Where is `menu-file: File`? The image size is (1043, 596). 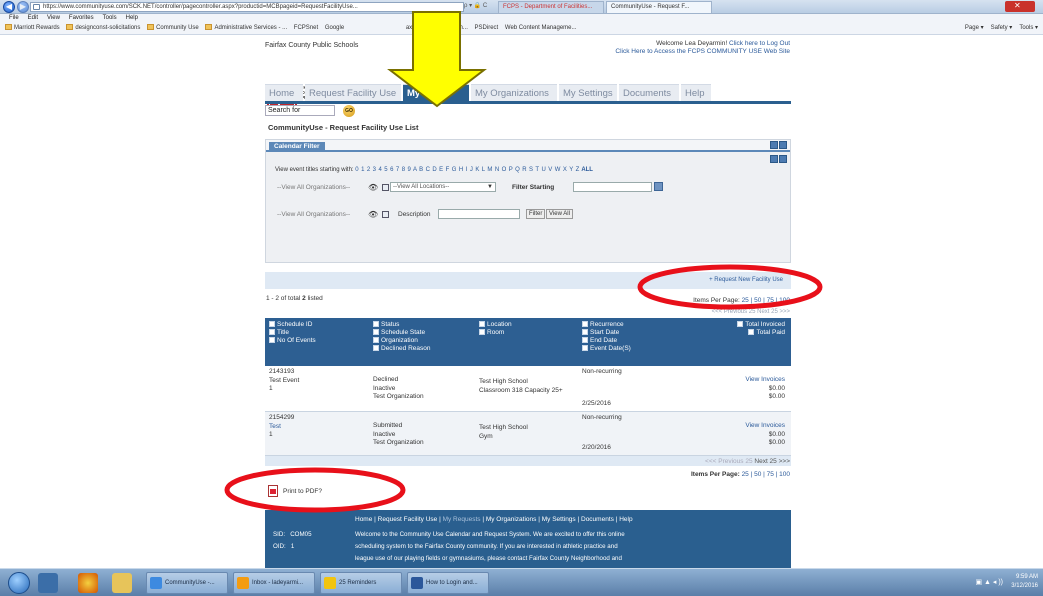 menu-file: File is located at coordinates (14, 18).